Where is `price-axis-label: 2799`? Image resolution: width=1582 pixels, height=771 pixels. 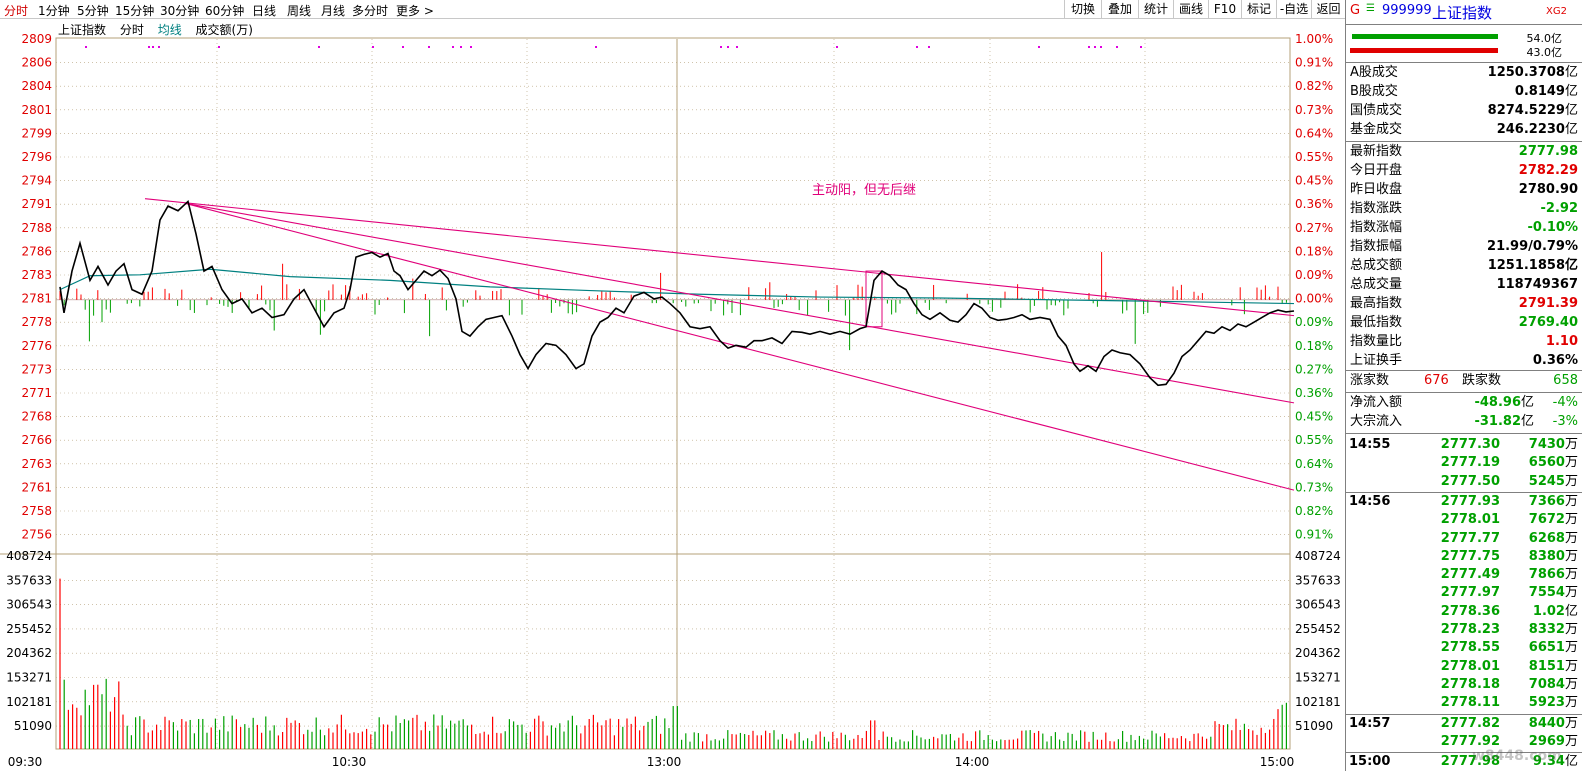 price-axis-label: 2799 is located at coordinates (36, 133).